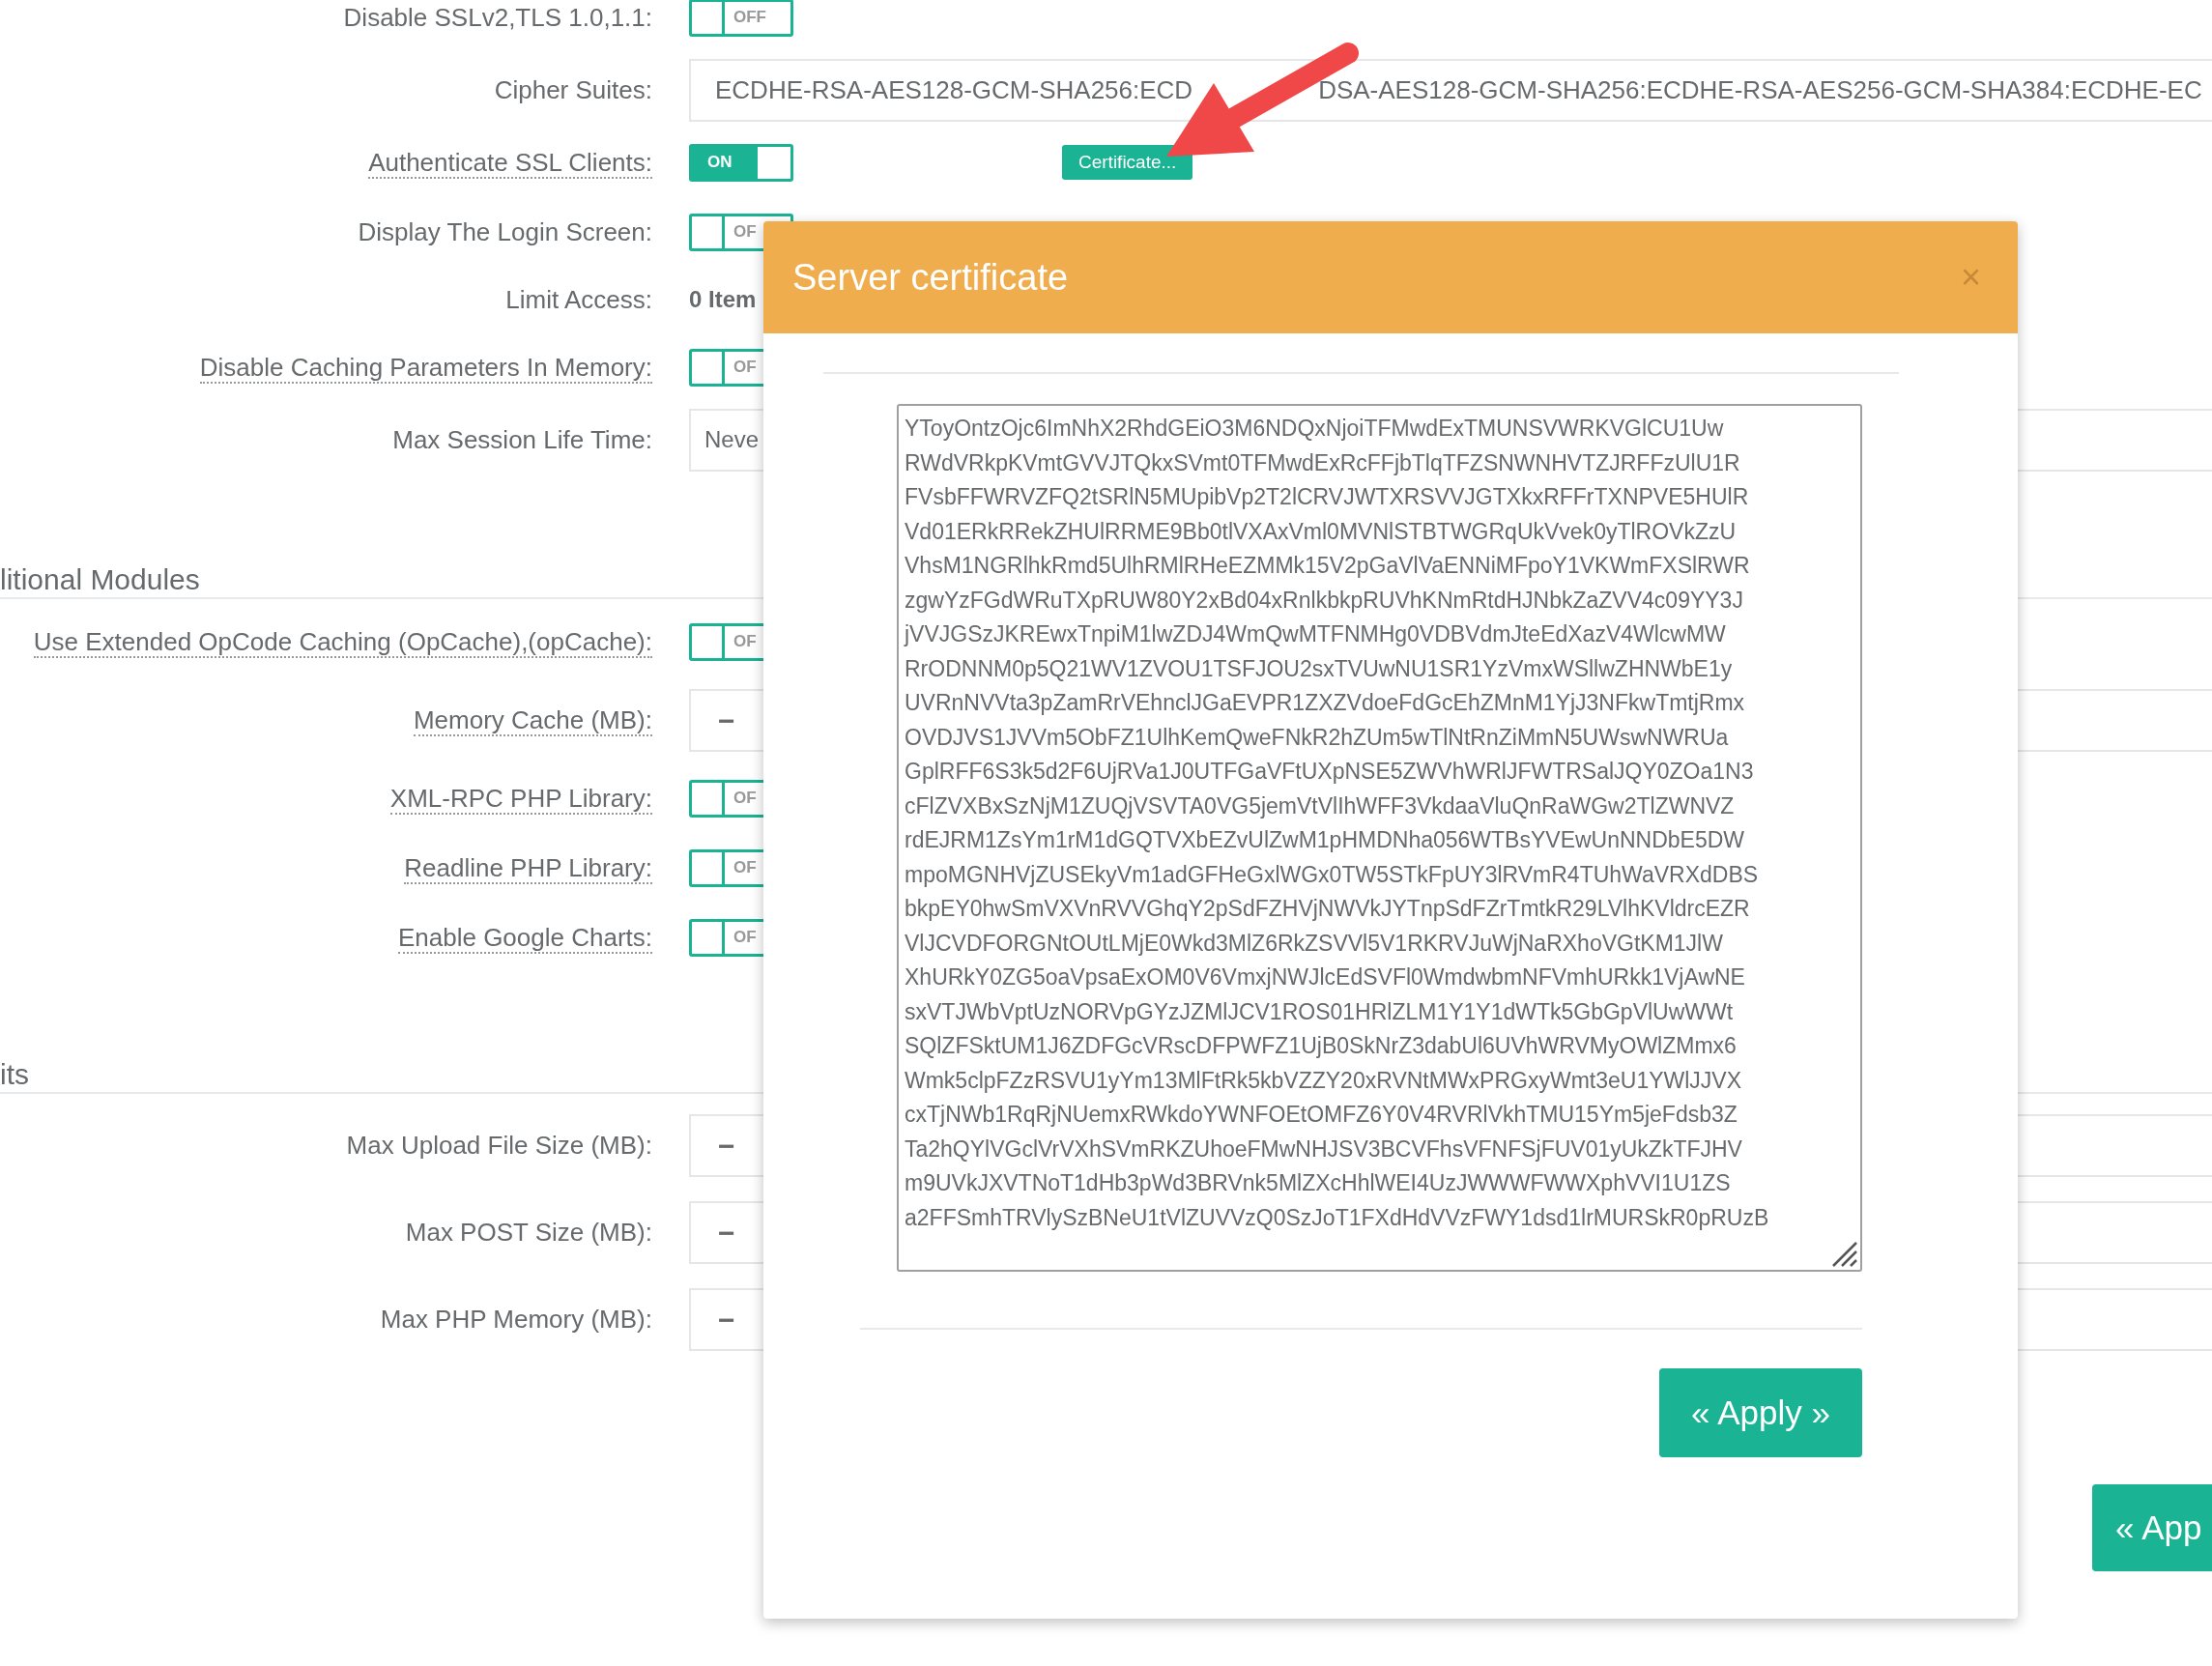 The height and width of the screenshot is (1666, 2212). I want to click on field-label: Limit Access:, so click(578, 299).